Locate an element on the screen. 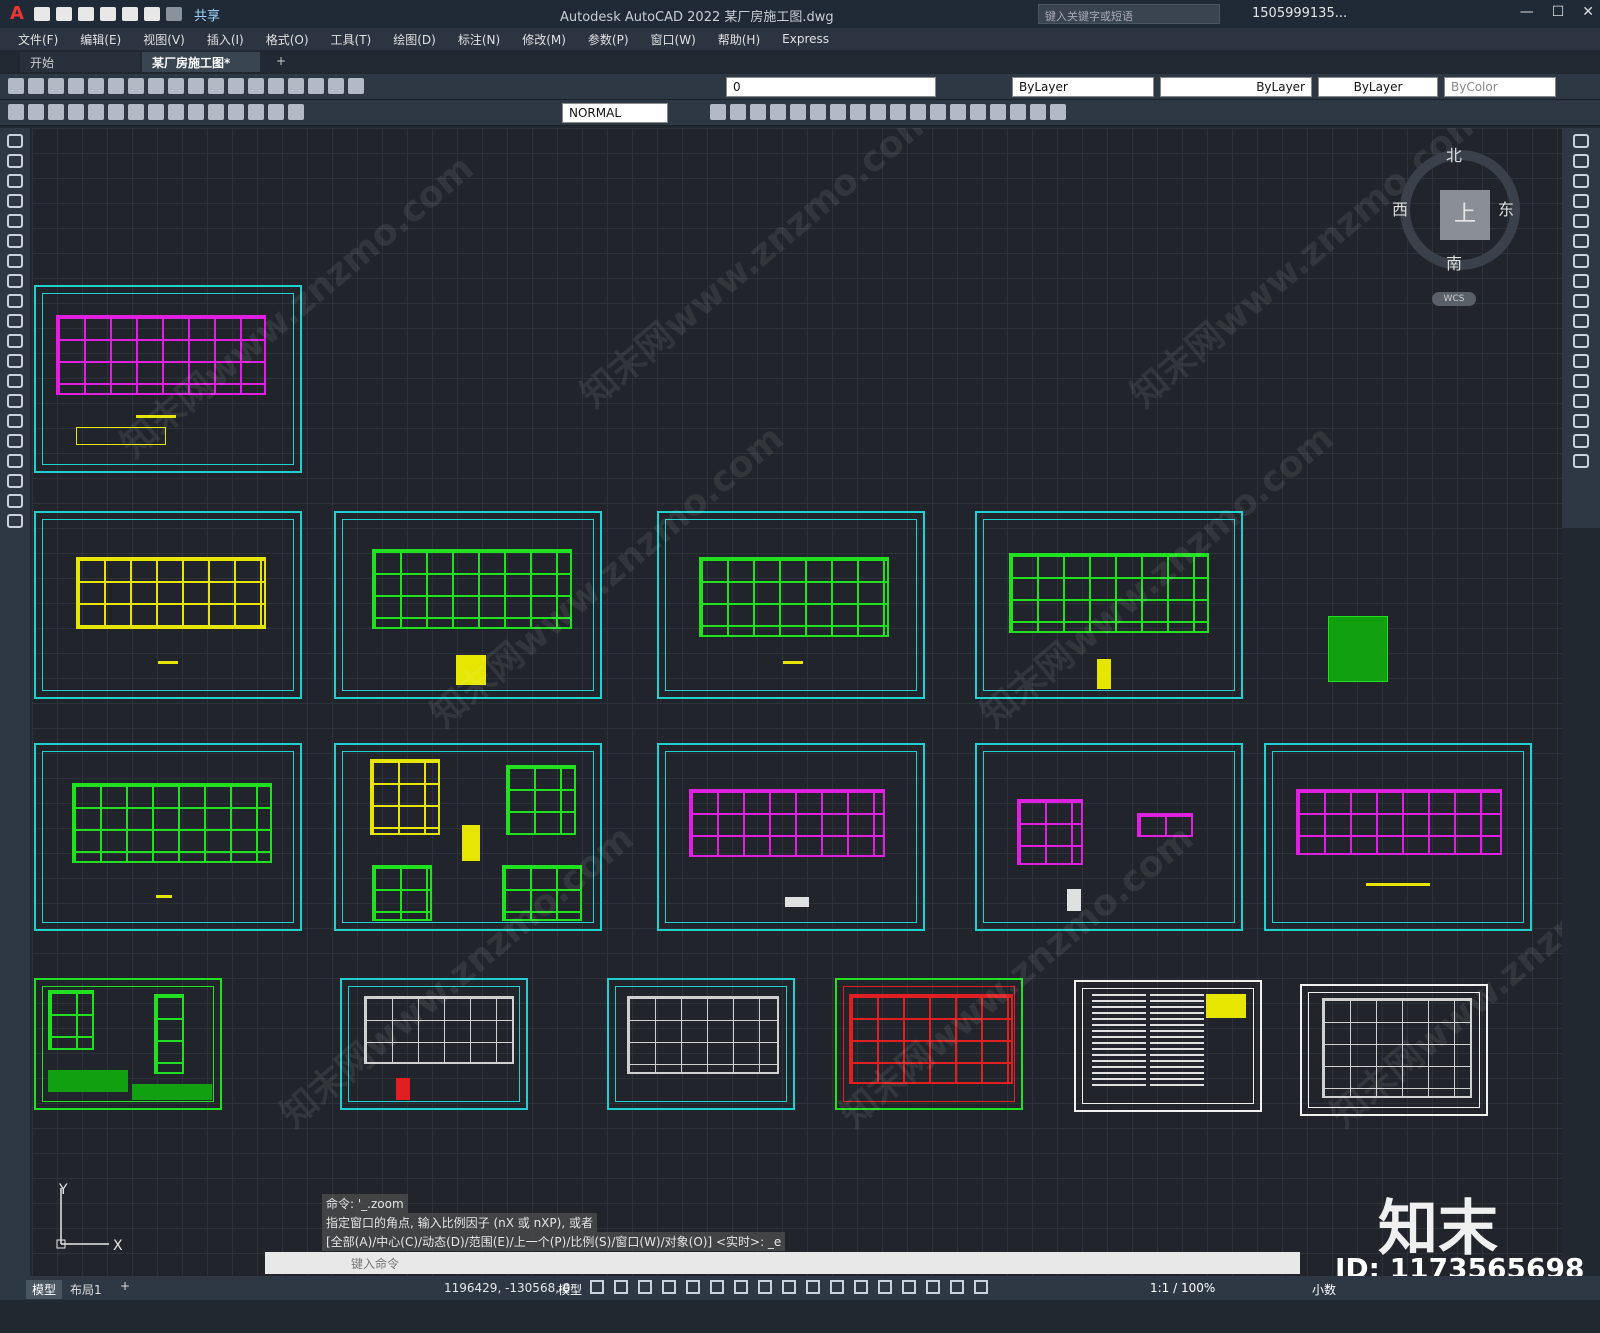 This screenshot has height=1333, width=1600. inspect-icon is located at coordinates (276, 112).